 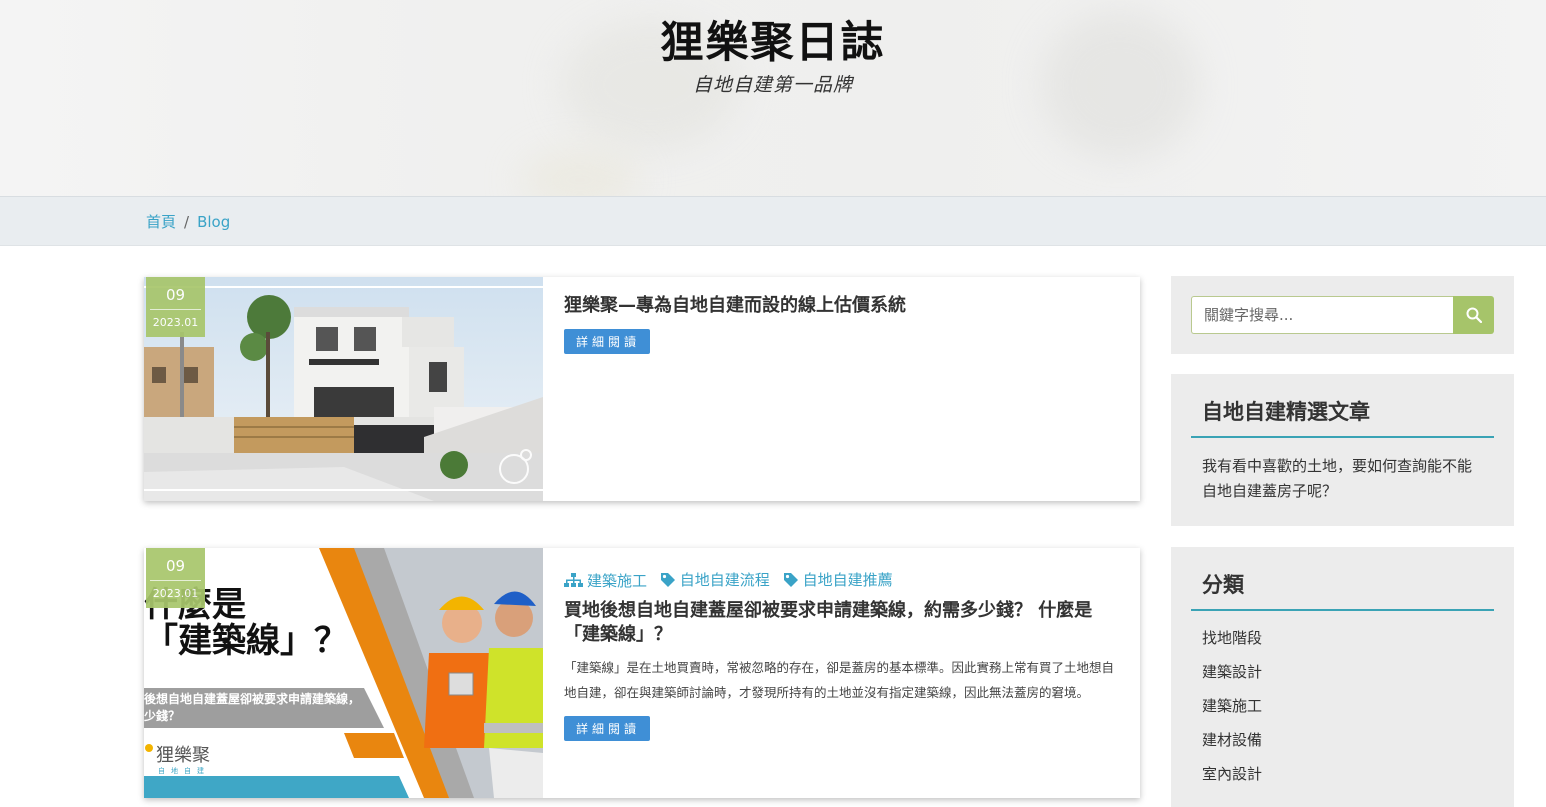 What do you see at coordinates (1232, 745) in the screenshot?
I see `category-item: 建材設備` at bounding box center [1232, 745].